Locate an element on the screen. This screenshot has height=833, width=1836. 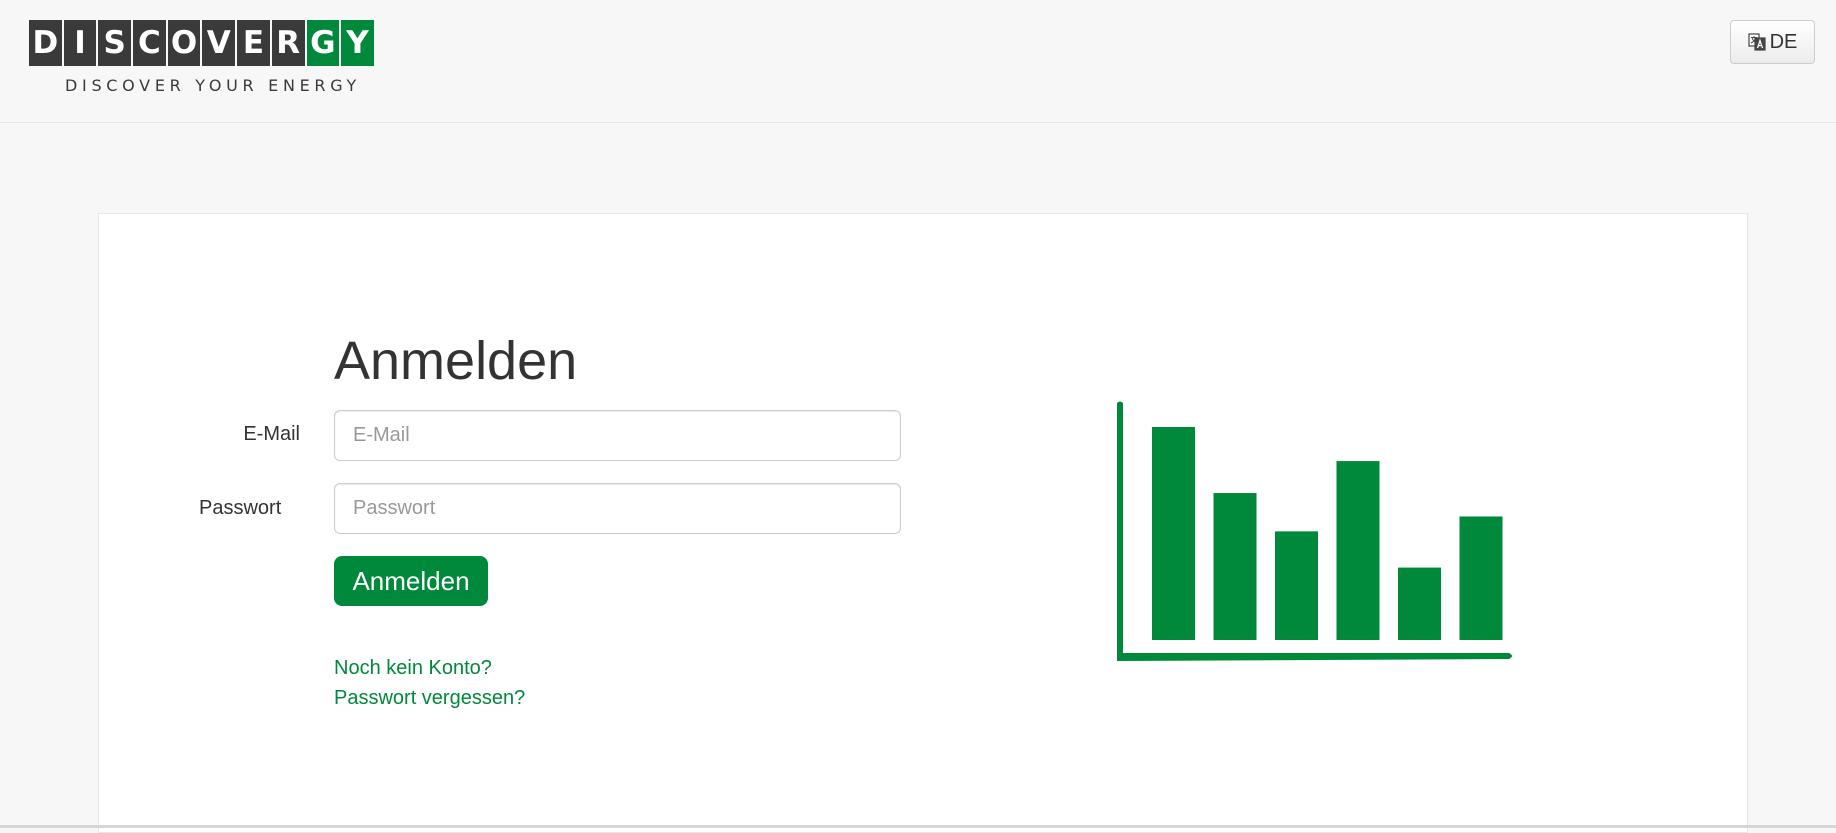
logo-letter: S is located at coordinates (115, 43).